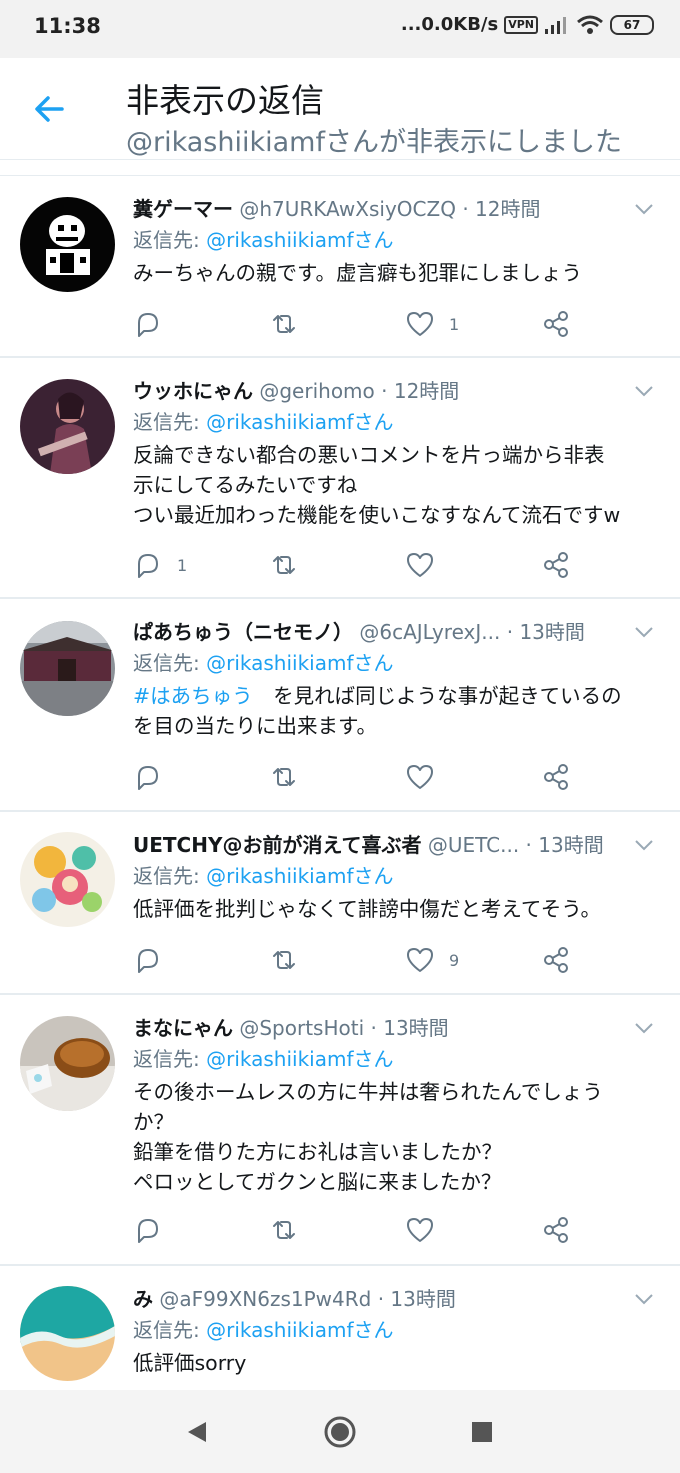  What do you see at coordinates (277, 845) in the screenshot?
I see `display-name: UETCHY@お前が消えて喜ぶ者` at bounding box center [277, 845].